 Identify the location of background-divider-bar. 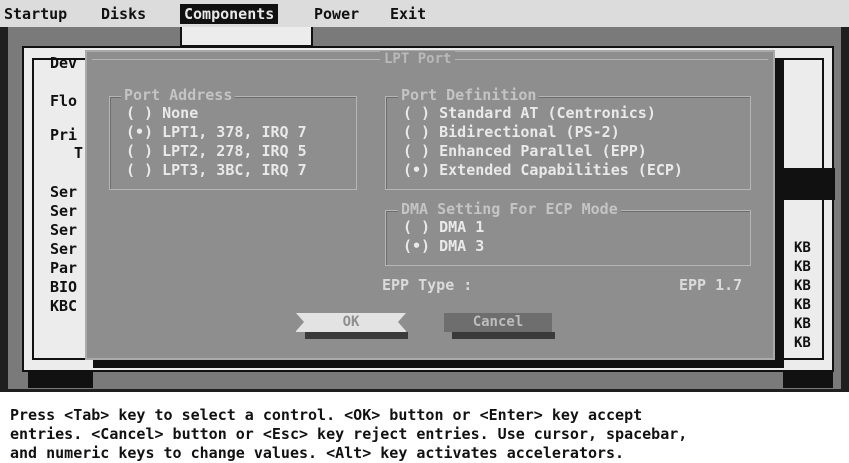
(805, 184).